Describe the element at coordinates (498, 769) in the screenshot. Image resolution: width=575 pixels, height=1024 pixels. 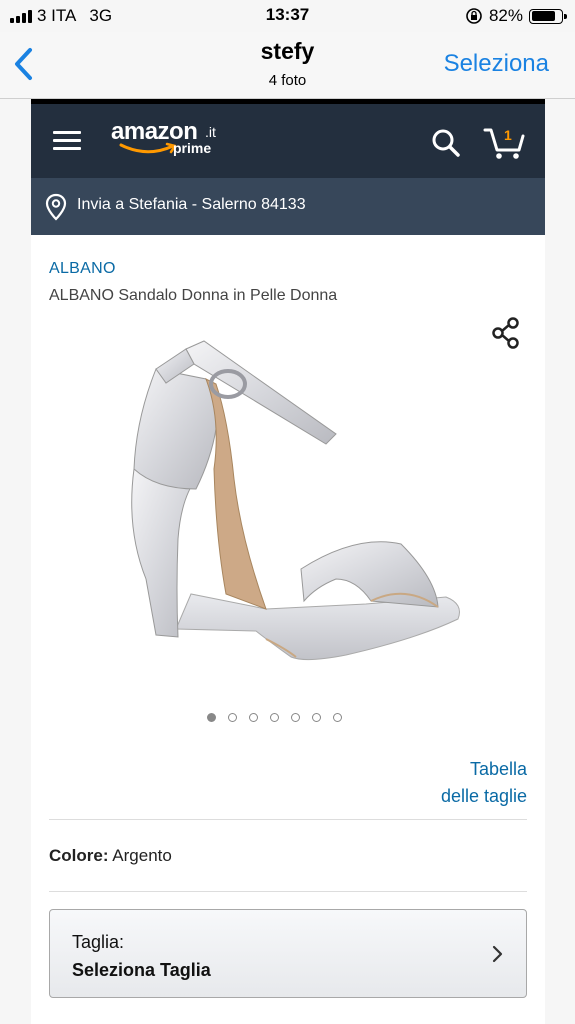
I see `size-chart-line1: Tabella` at that location.